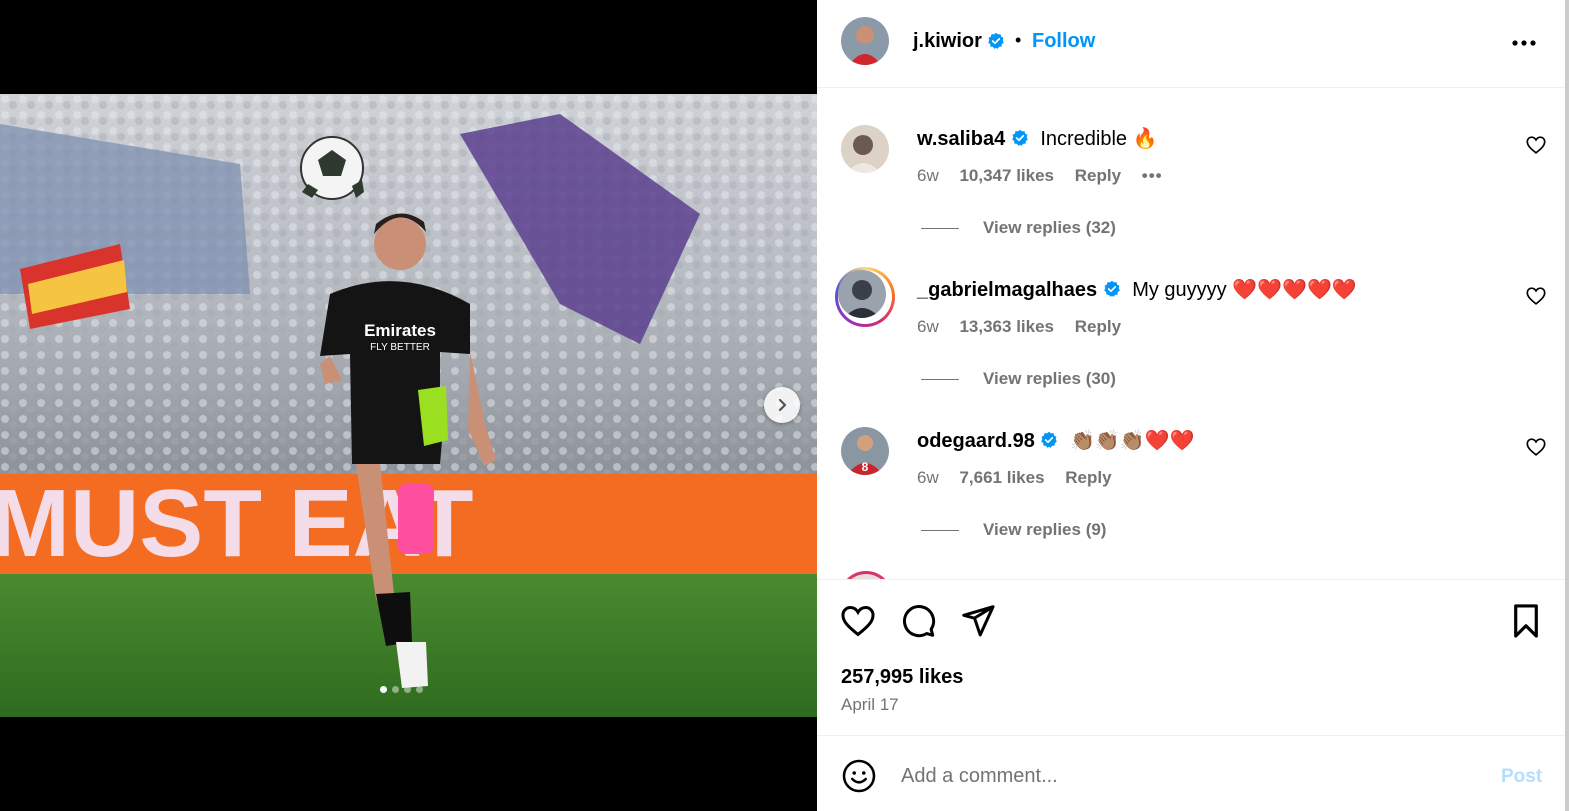  Describe the element at coordinates (400, 347) in the screenshot. I see `kit-sponsor-subtext: FLY BETTER` at that location.